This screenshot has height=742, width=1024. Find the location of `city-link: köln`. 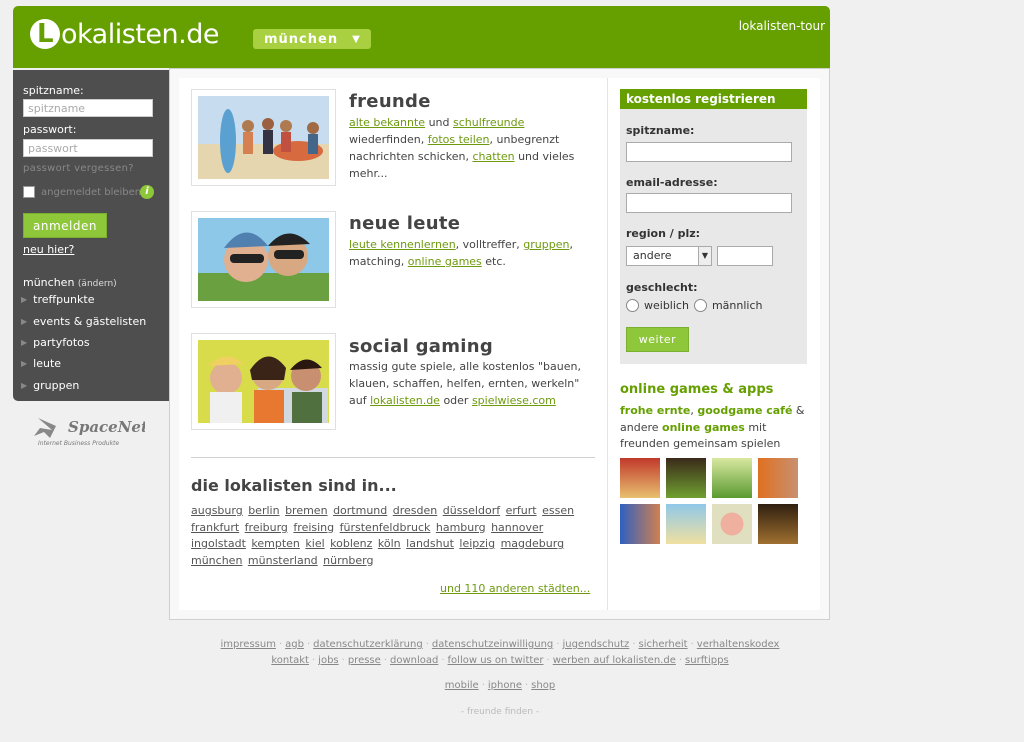

city-link: köln is located at coordinates (389, 543).